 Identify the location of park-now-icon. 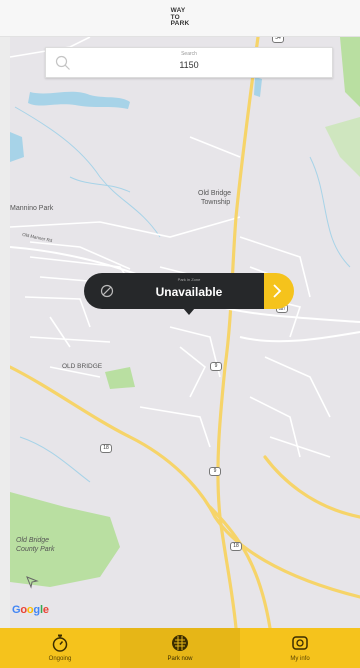
(180, 643).